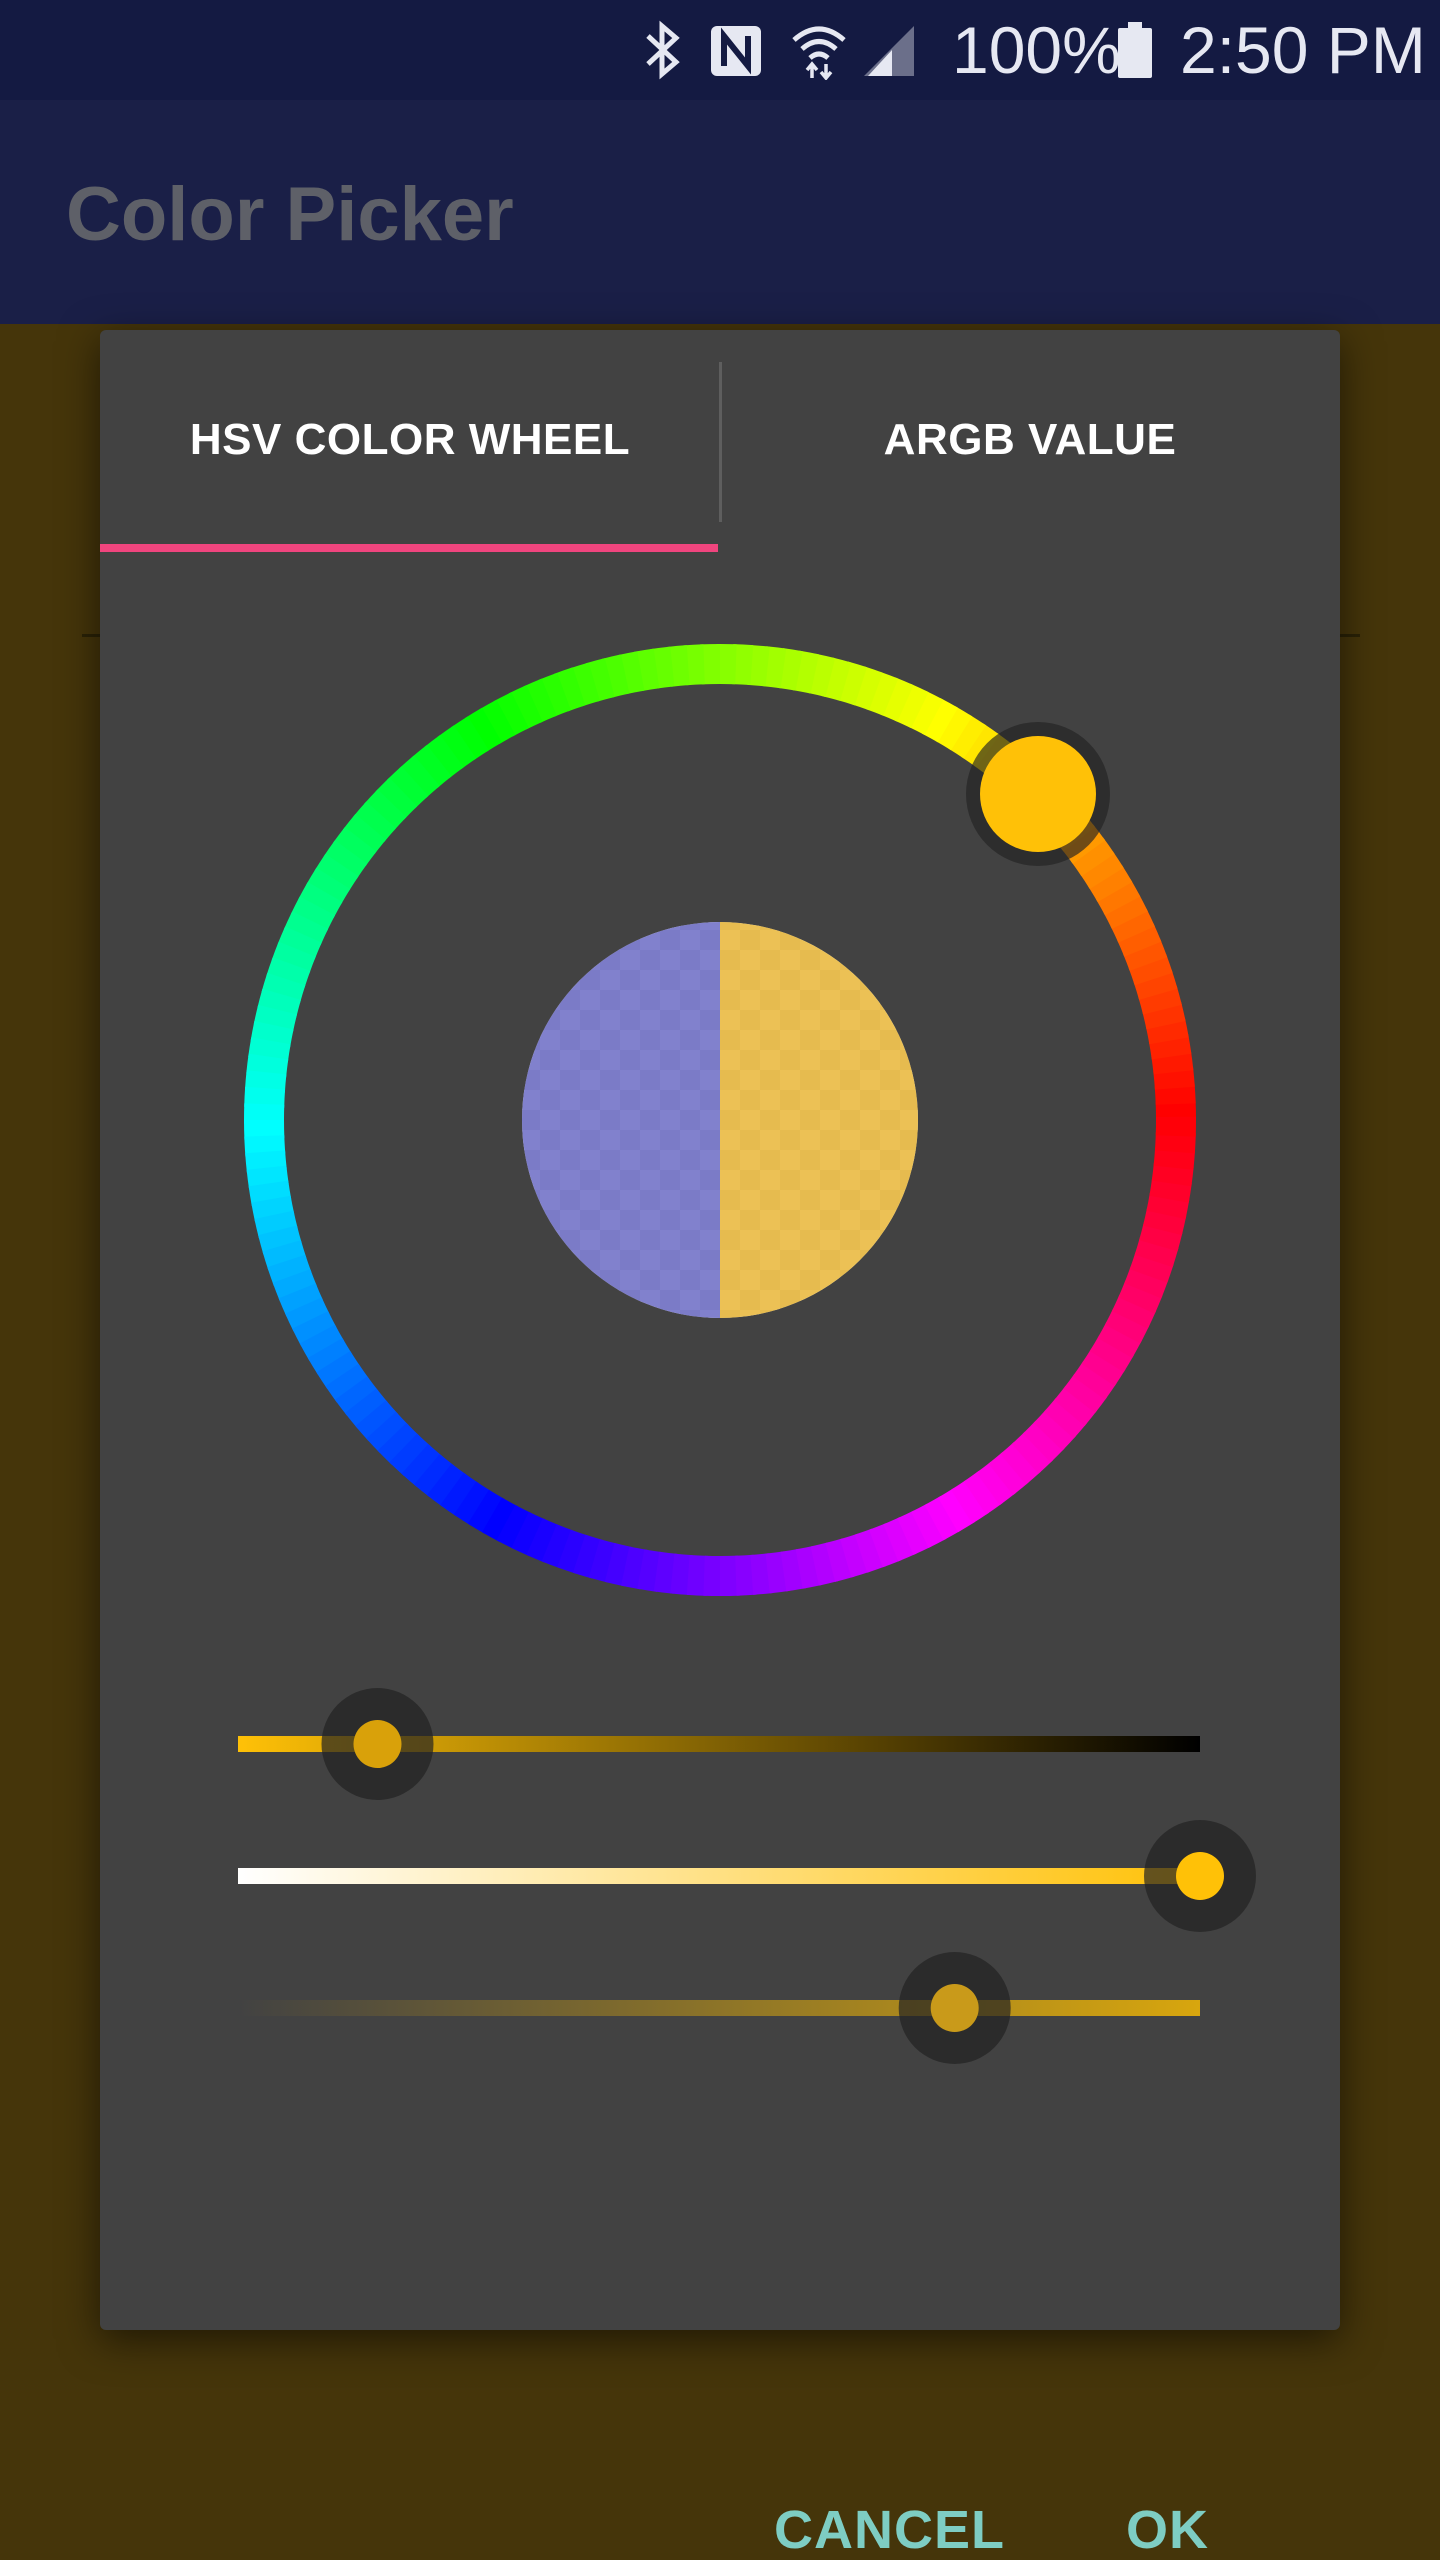  Describe the element at coordinates (720, 1120) in the screenshot. I see `color-preview` at that location.